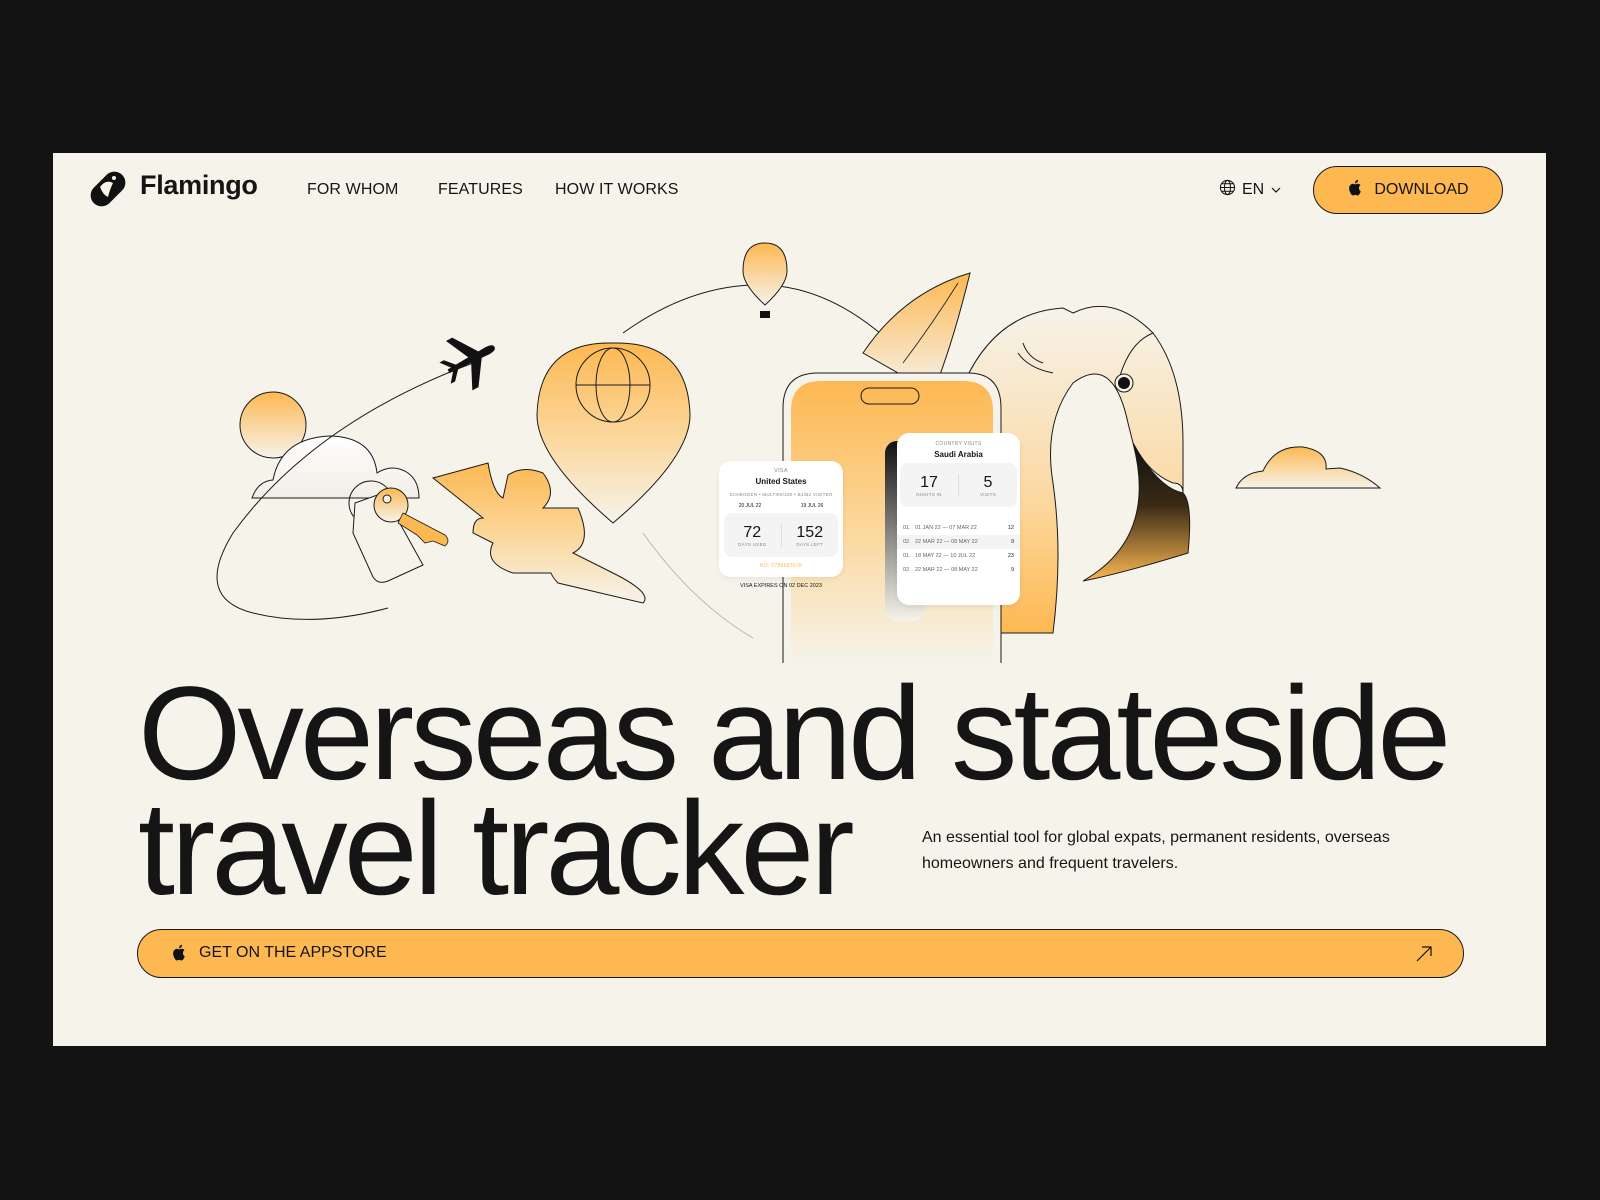  Describe the element at coordinates (958, 444) in the screenshot. I see `visits-kicker: COUNTRY VISITS` at that location.